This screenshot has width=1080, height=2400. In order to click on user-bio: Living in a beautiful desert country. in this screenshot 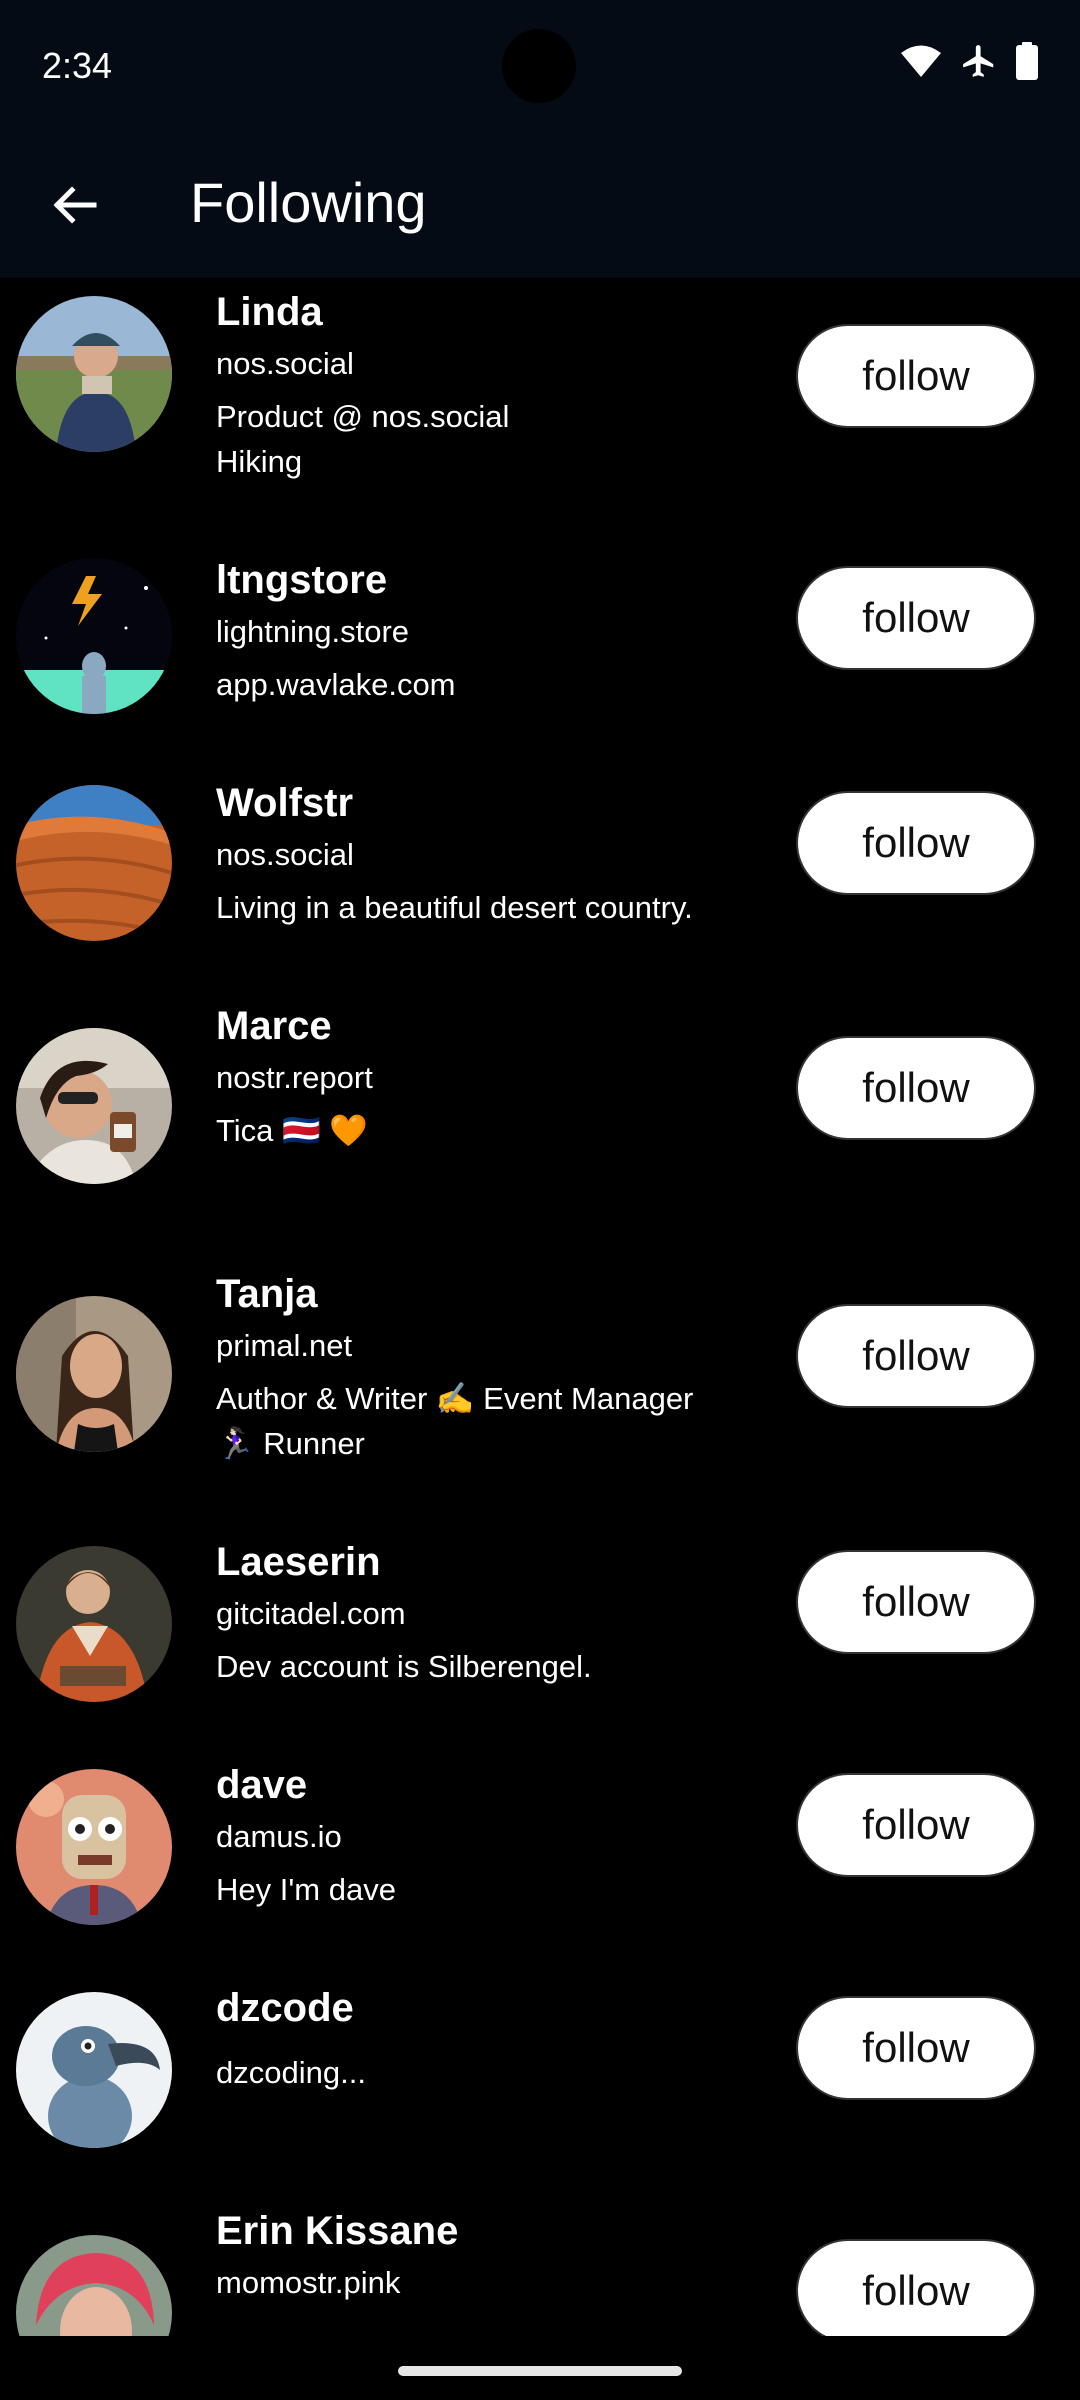, I will do `click(486, 907)`.